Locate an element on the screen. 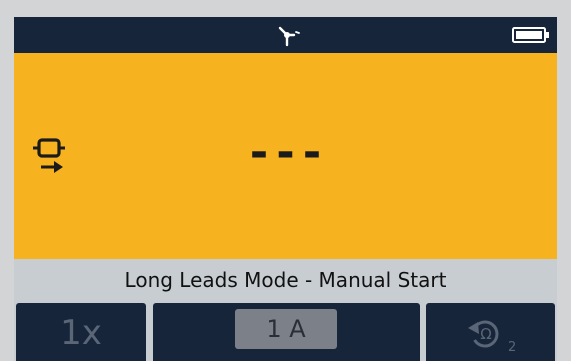 The width and height of the screenshot is (571, 361). test-current-softkey: 1 A is located at coordinates (286, 332).